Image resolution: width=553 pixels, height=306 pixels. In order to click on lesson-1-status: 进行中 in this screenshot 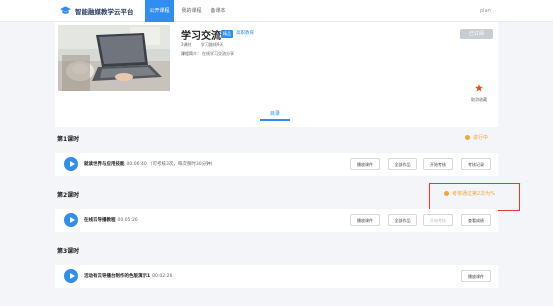, I will do `click(476, 137)`.